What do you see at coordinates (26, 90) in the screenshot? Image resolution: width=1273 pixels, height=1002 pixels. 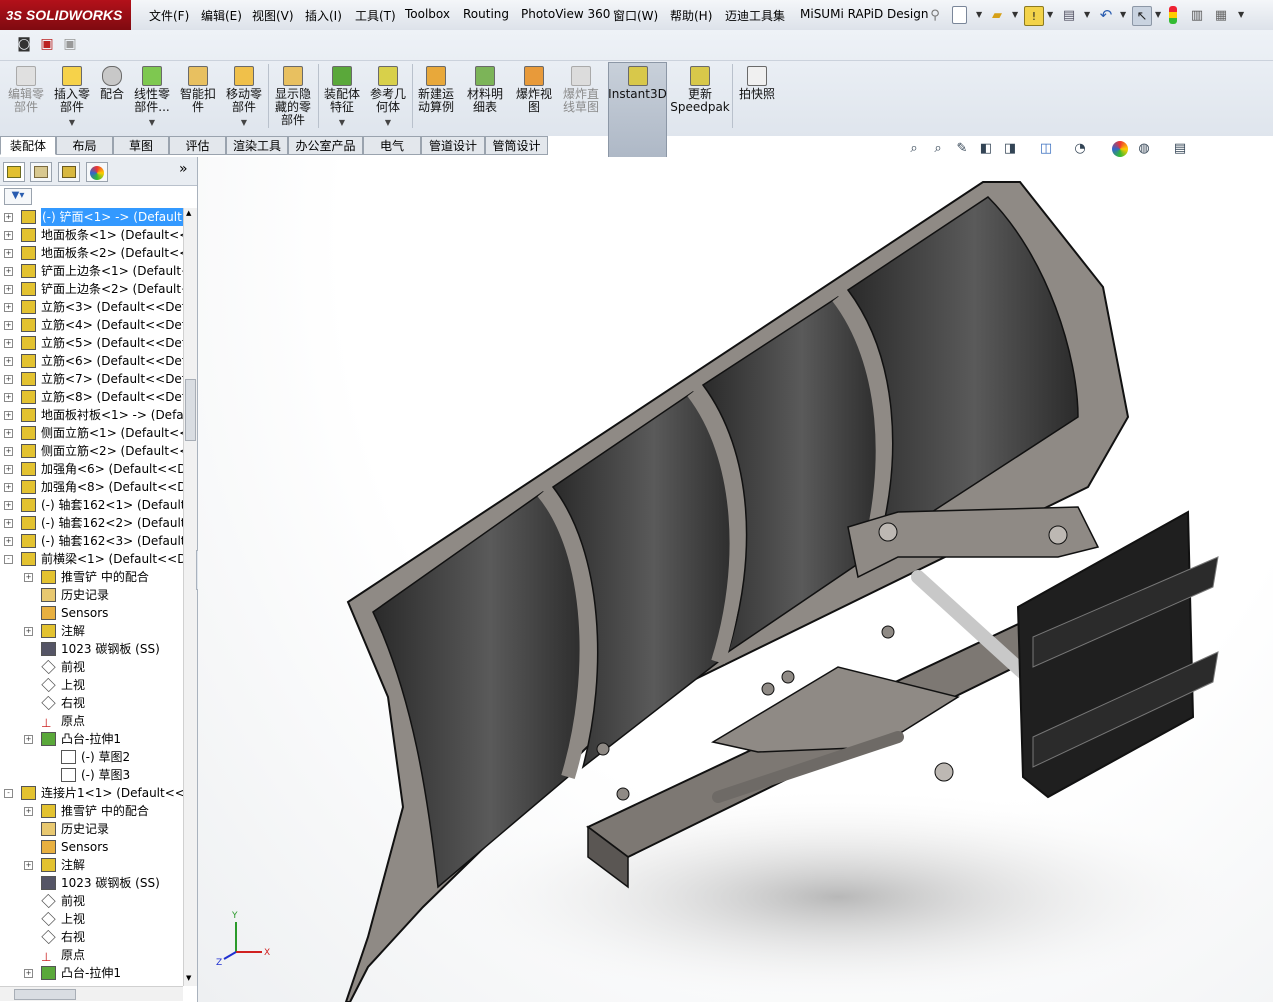 I see `edit-component-button: 编辑零 部件` at bounding box center [26, 90].